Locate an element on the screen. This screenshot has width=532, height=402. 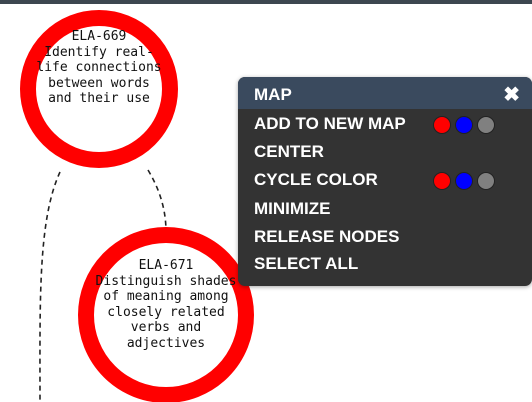
menu-item-label: CYCLE COLOR is located at coordinates (316, 179).